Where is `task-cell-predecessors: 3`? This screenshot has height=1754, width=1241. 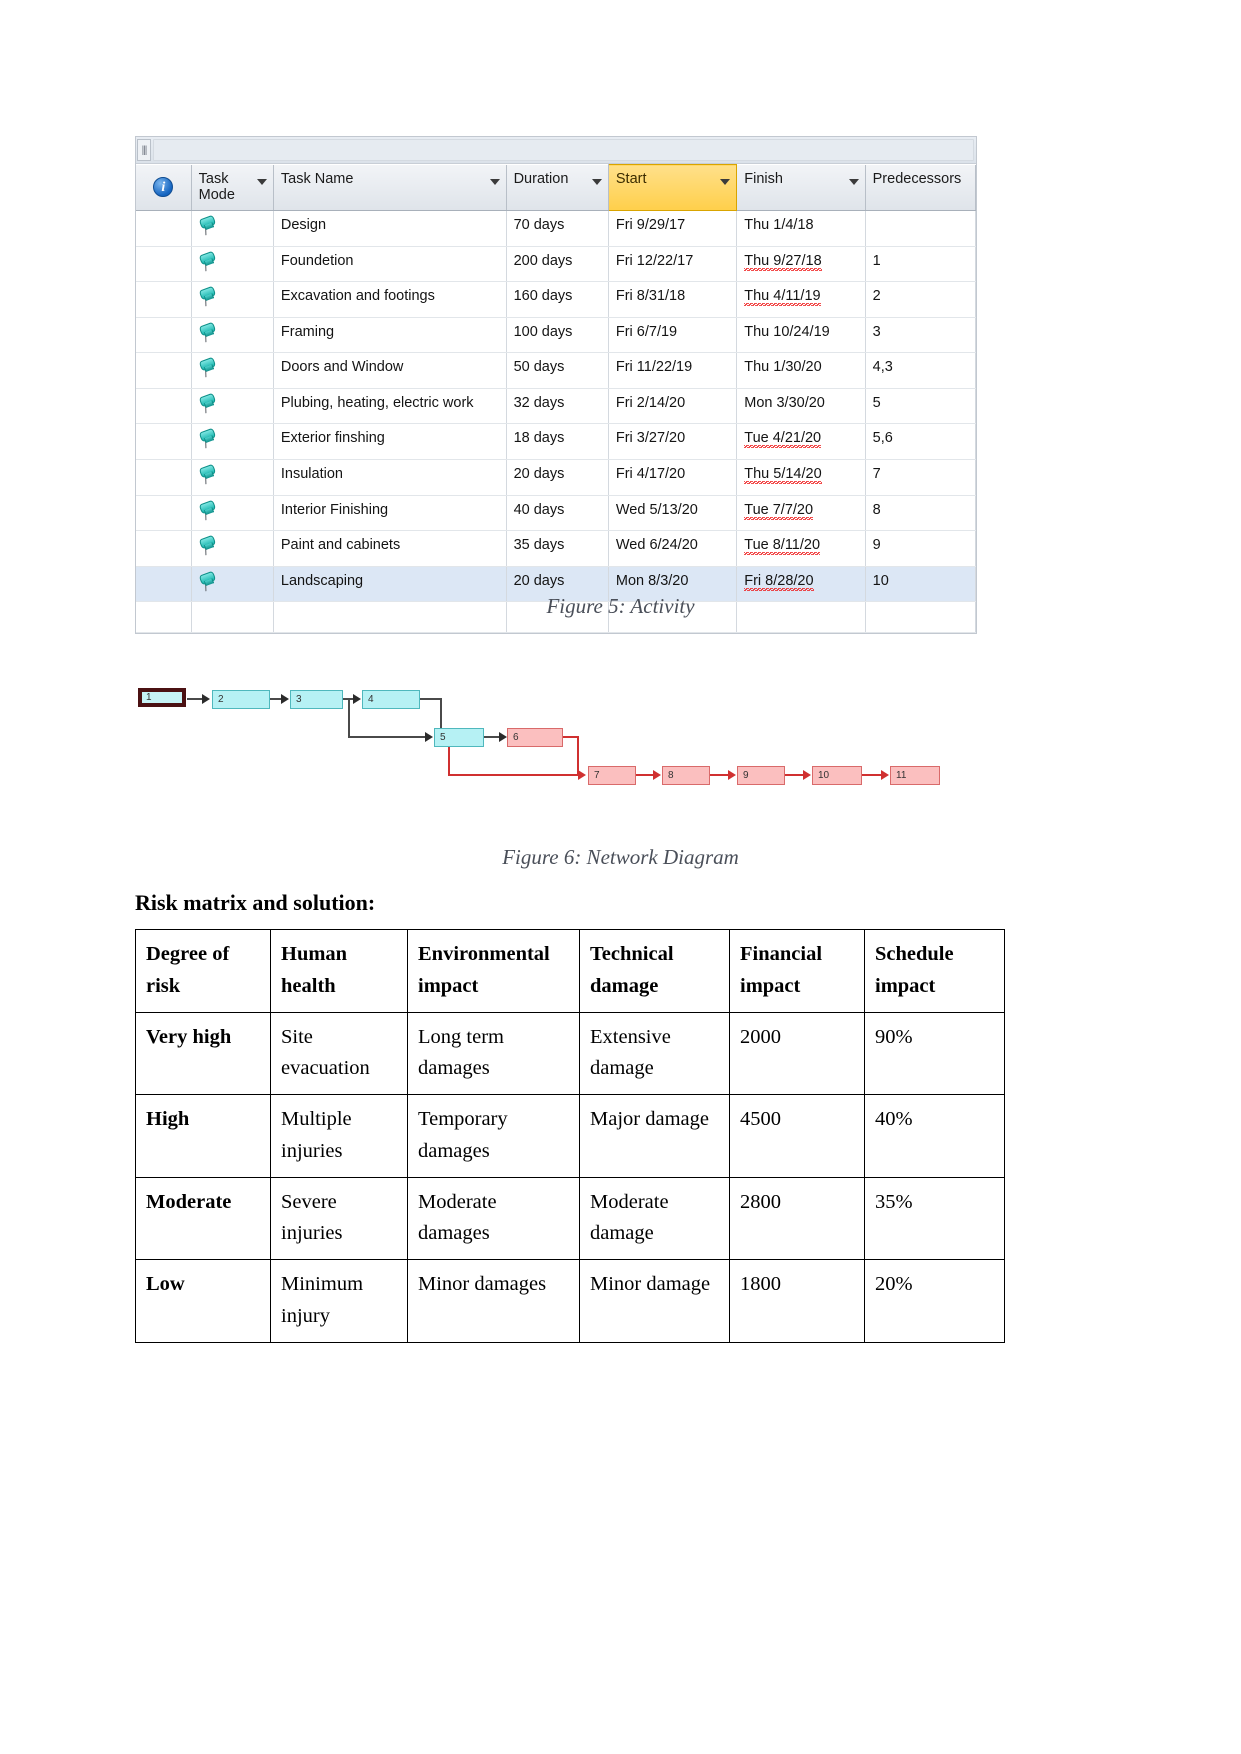 task-cell-predecessors: 3 is located at coordinates (921, 335).